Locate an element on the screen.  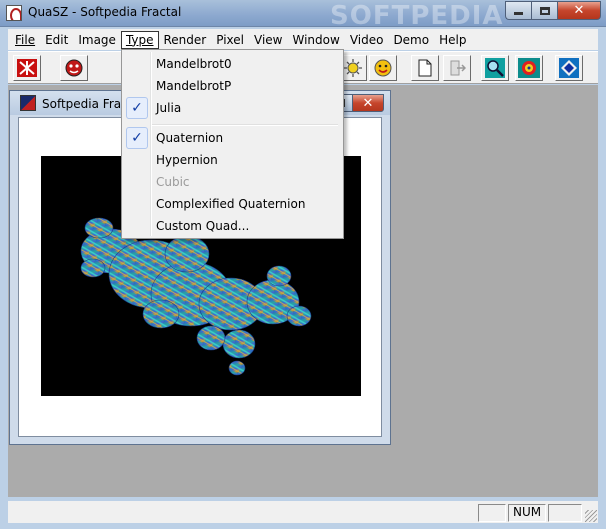
child-window-icon is located at coordinates (28, 103).